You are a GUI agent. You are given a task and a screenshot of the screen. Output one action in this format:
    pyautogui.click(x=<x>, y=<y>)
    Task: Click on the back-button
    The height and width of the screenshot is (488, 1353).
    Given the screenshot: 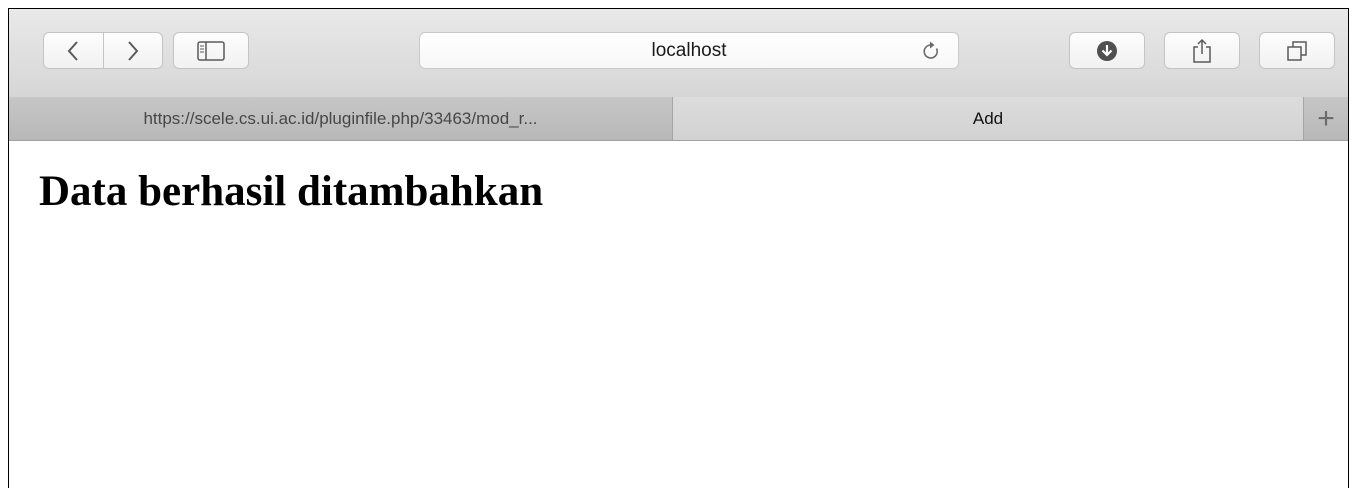 What is the action you would take?
    pyautogui.click(x=73, y=50)
    